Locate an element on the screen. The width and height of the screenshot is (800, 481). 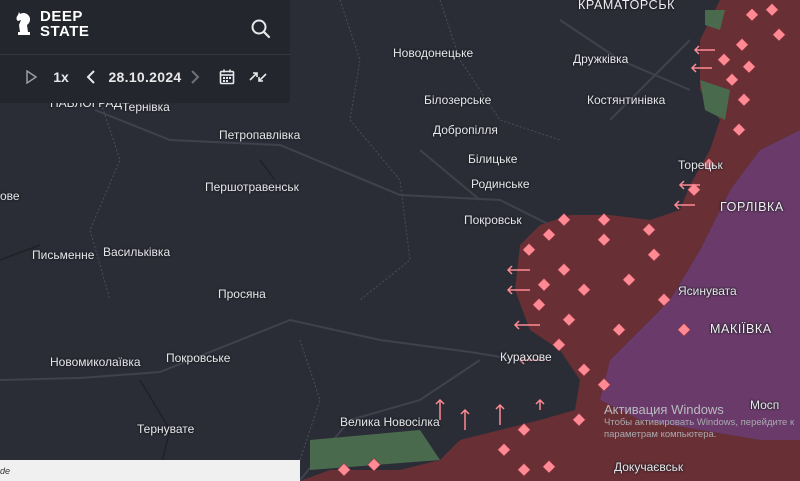
city-label-dobropillia: Добропілля is located at coordinates (465, 130).